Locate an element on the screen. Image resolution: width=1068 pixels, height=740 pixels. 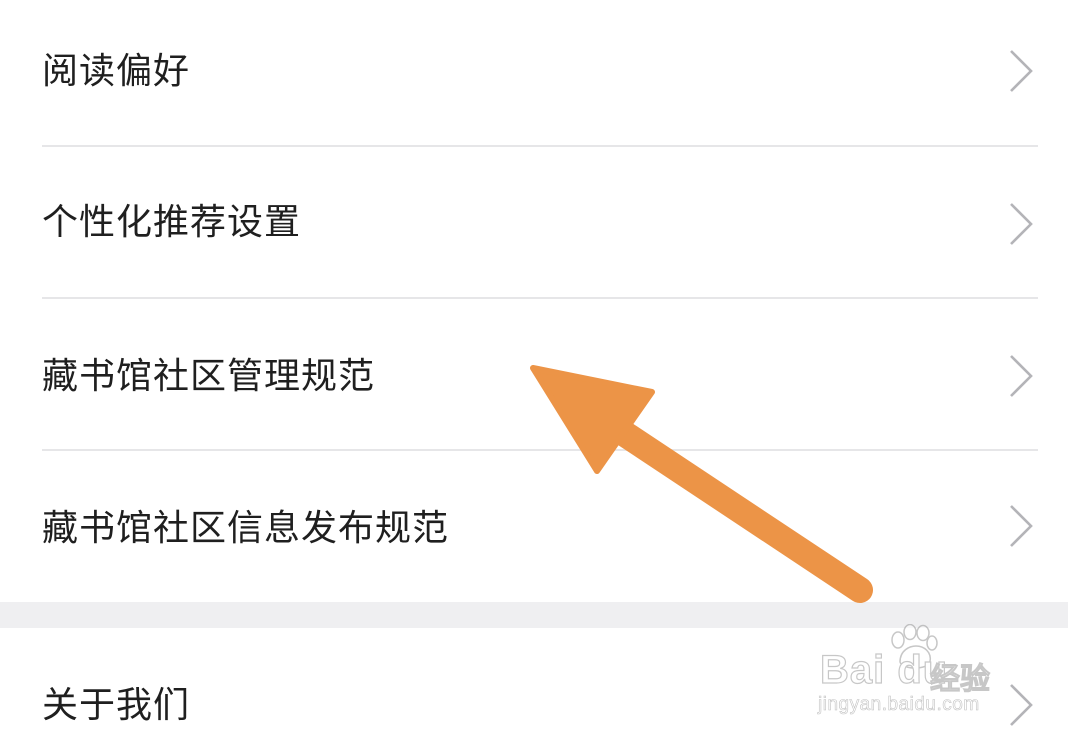
section-separator is located at coordinates (534, 615).